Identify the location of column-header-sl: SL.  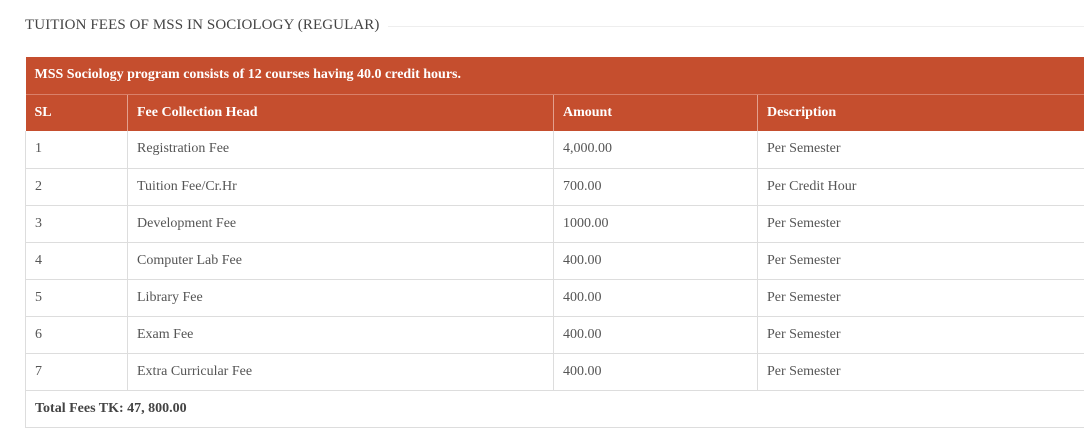
(76, 112).